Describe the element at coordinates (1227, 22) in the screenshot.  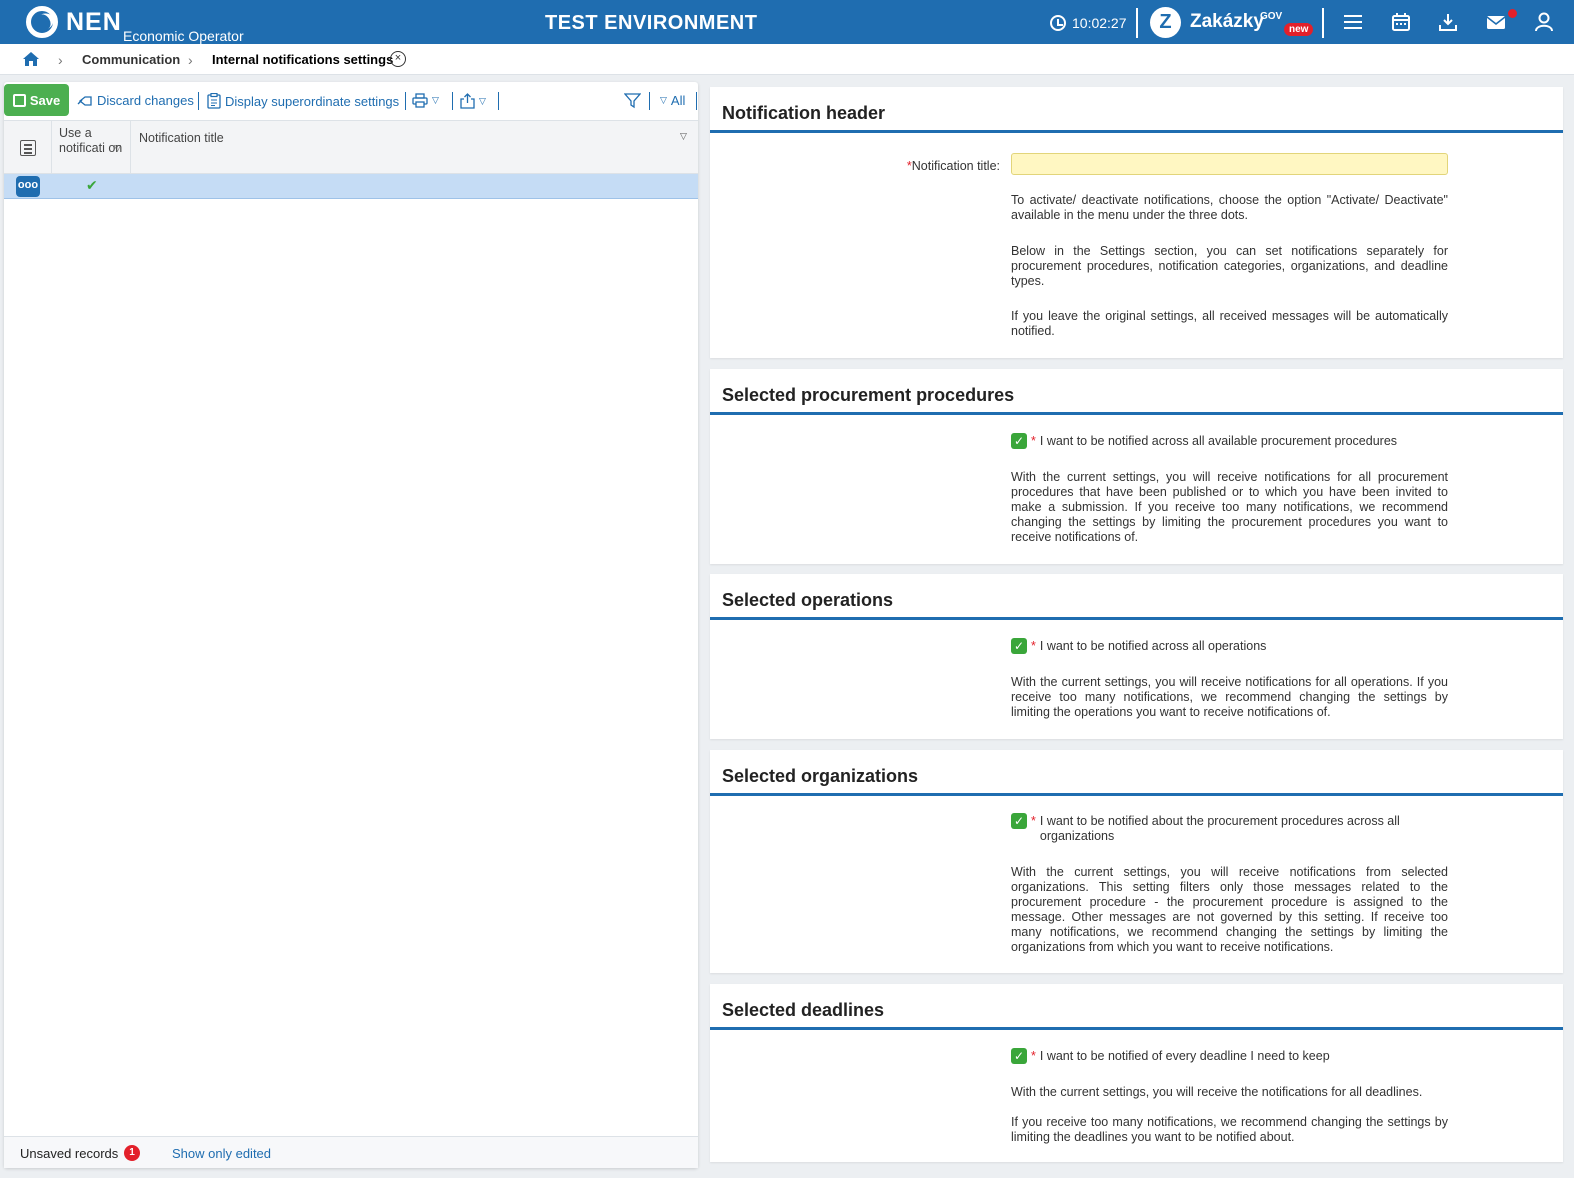
I see `zakazky-link: Zakázky` at that location.